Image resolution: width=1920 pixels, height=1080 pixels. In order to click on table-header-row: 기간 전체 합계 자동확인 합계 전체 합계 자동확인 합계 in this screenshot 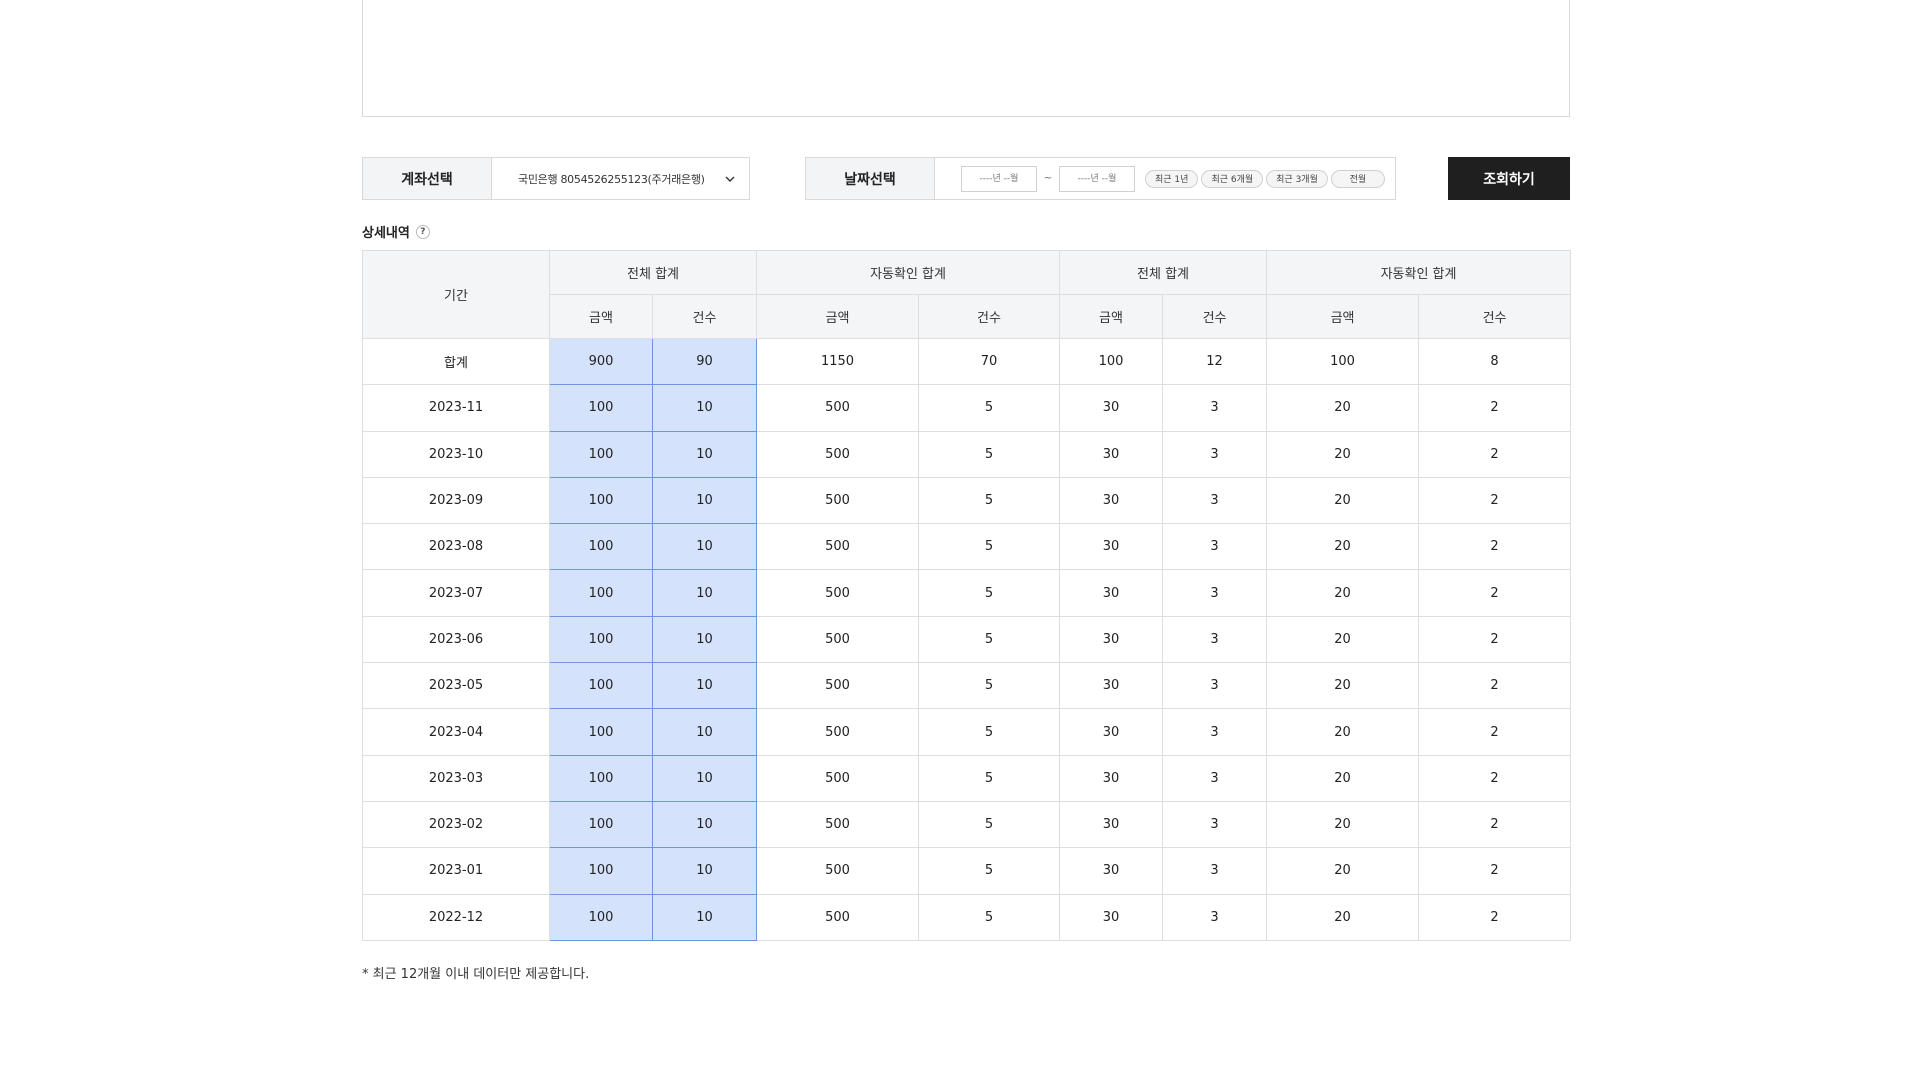, I will do `click(967, 294)`.